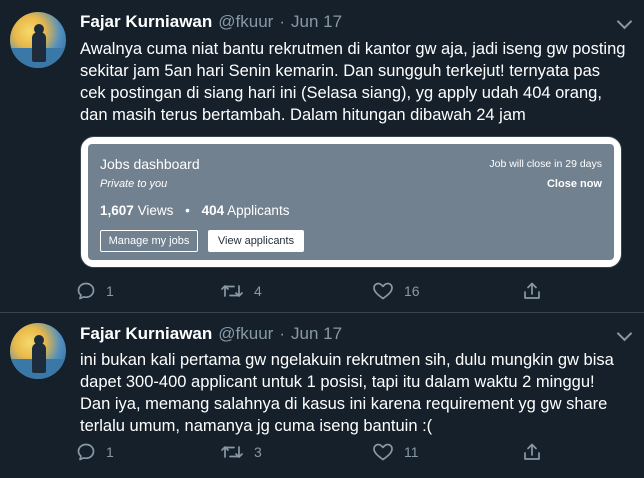 This screenshot has width=644, height=478. I want to click on manage-jobs-button: Manage my jobs, so click(149, 241).